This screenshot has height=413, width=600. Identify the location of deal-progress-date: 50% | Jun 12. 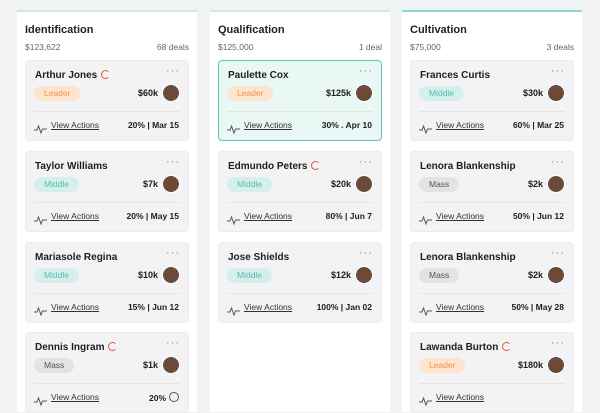
(538, 216).